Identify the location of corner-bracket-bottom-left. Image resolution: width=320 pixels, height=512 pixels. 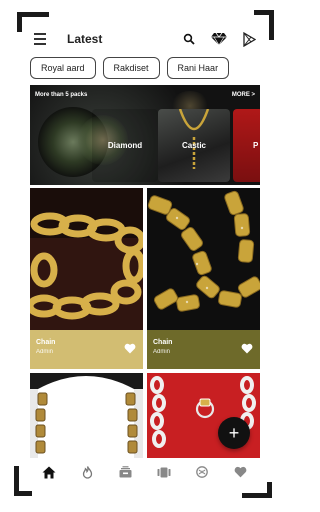
(23, 481).